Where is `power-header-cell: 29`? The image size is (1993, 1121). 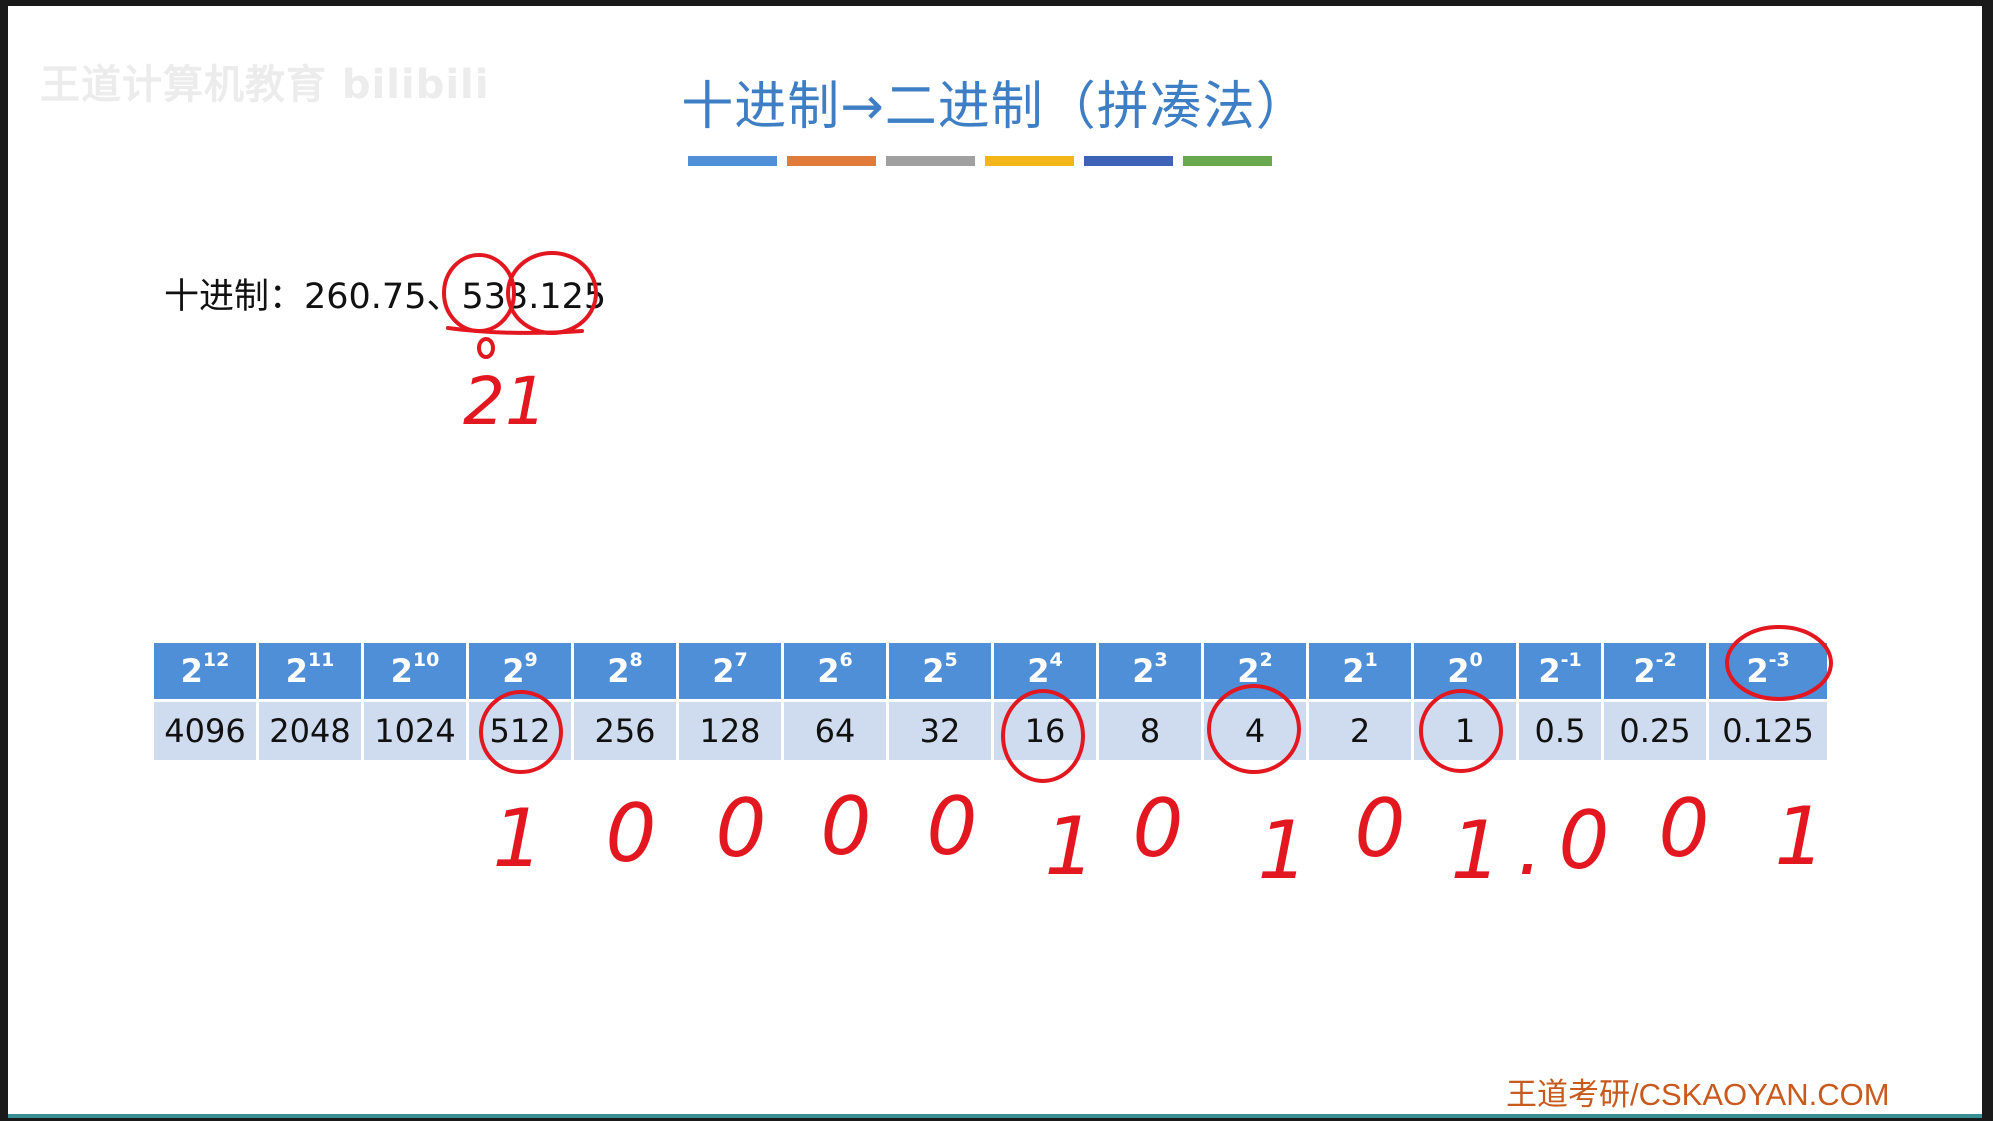
power-header-cell: 29 is located at coordinates (520, 671).